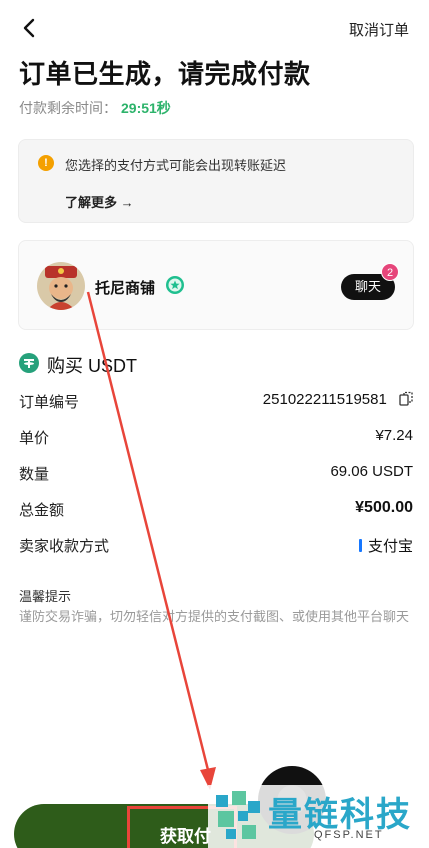 The image size is (429, 848). What do you see at coordinates (165, 74) in the screenshot?
I see `page-title: 订单已生成，请完成付款` at bounding box center [165, 74].